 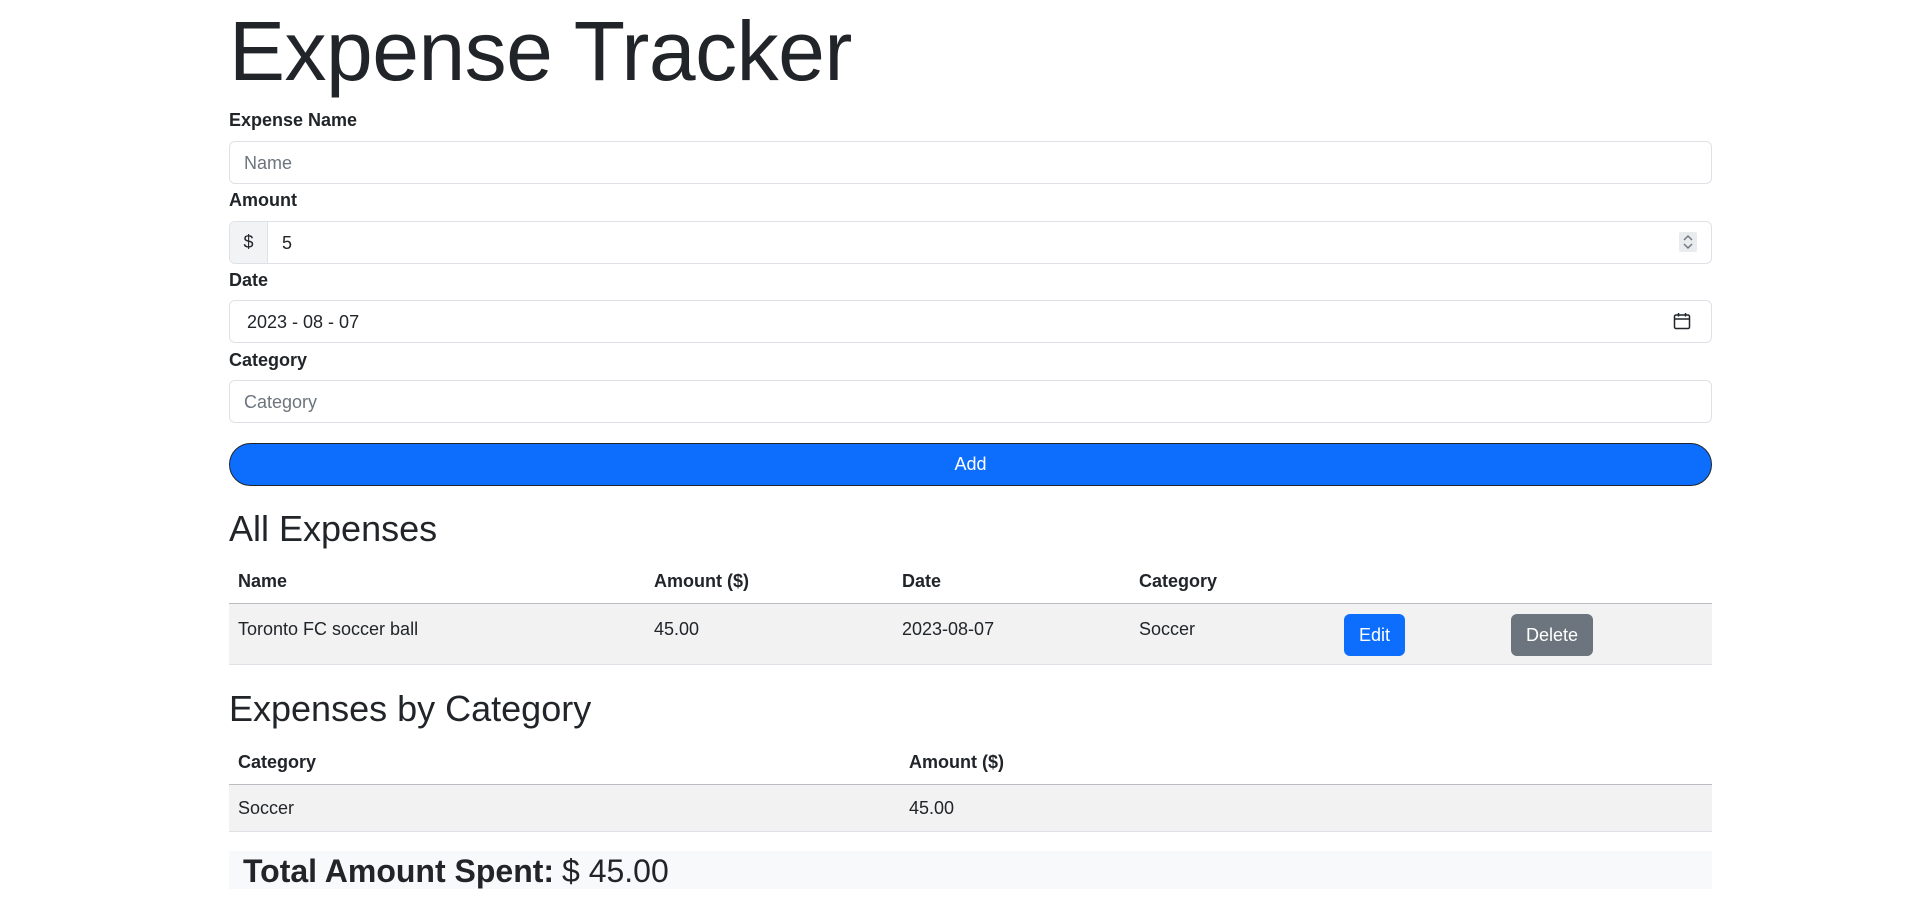 What do you see at coordinates (281, 402) in the screenshot?
I see `category-placeholder: Category` at bounding box center [281, 402].